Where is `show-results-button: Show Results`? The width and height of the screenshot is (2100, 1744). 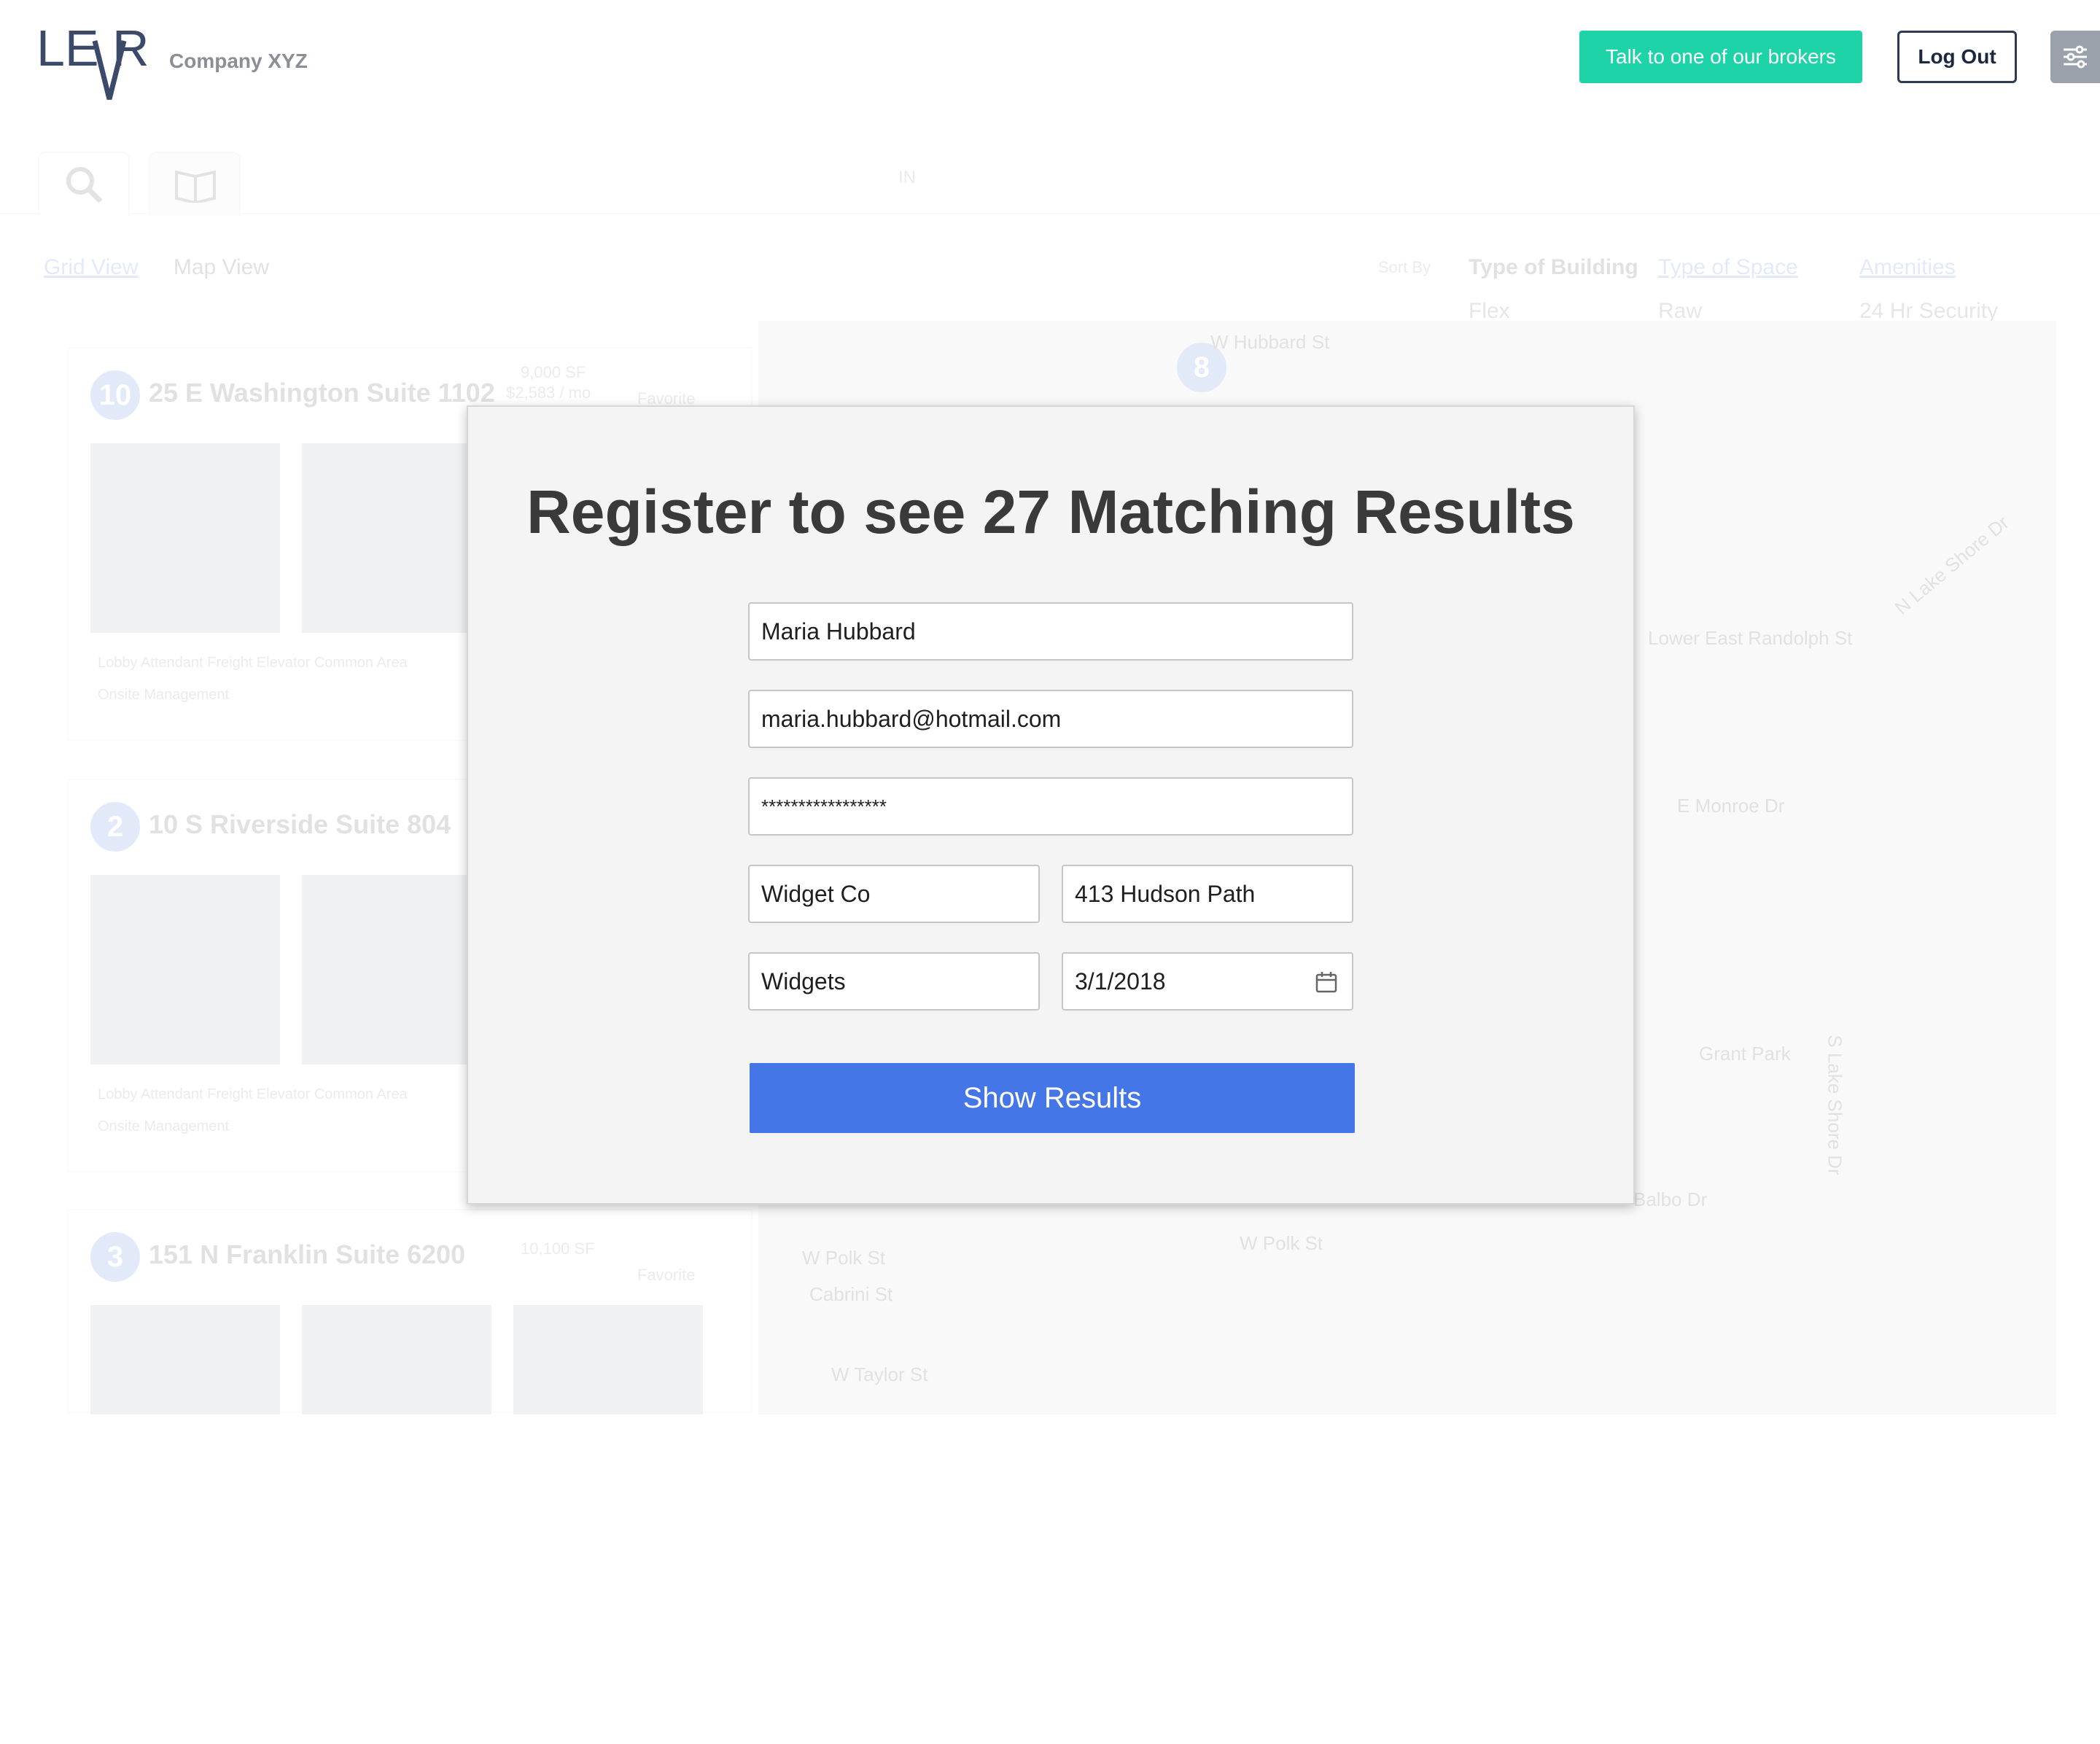 show-results-button: Show Results is located at coordinates (1052, 1098).